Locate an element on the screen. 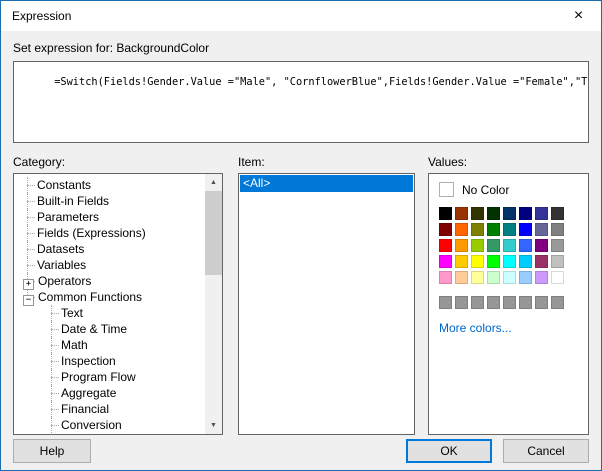  scroll-down-button: ▼ is located at coordinates (213, 425).